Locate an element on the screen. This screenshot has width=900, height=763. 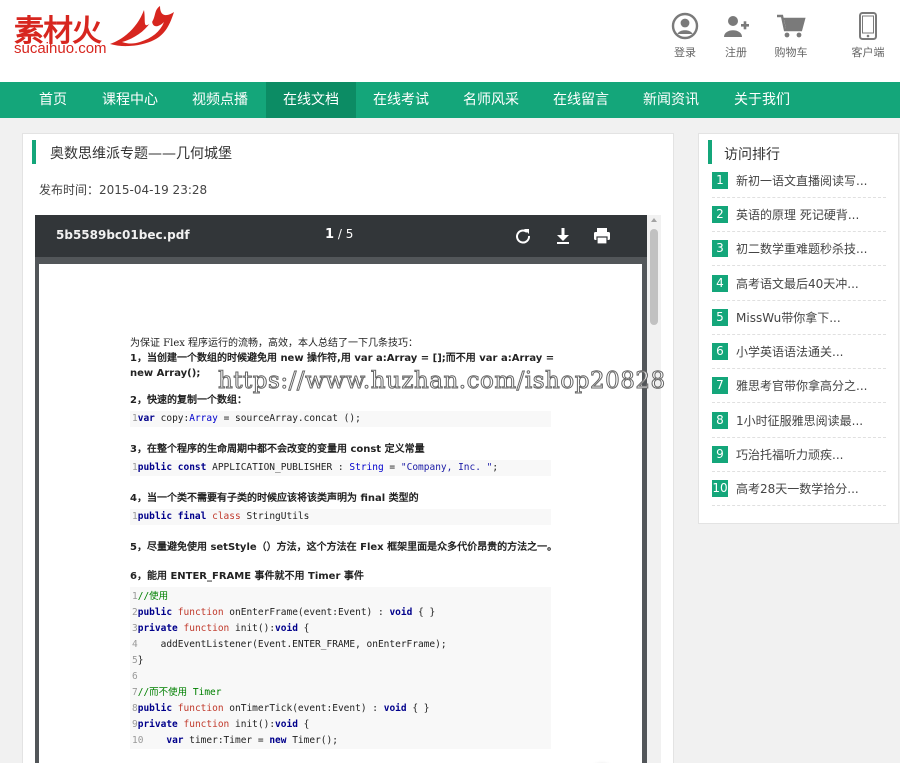
register-link: 注册 is located at coordinates (736, 36).